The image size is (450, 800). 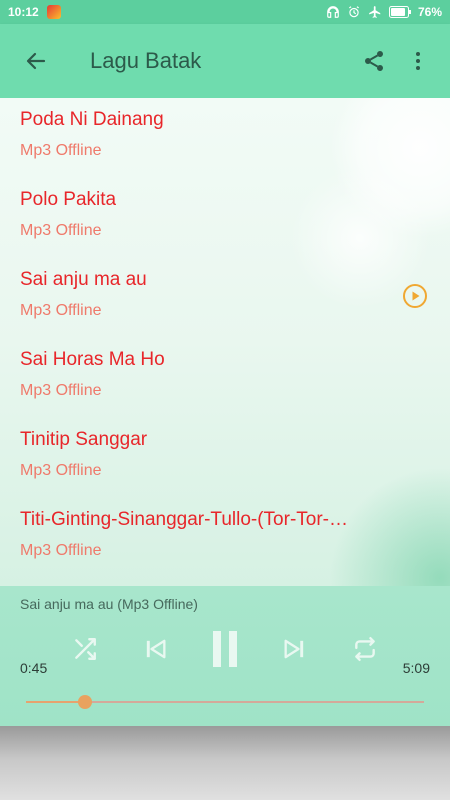 I want to click on song-item: Poda Ni Dainang Mp3 Offline, so click(x=225, y=138).